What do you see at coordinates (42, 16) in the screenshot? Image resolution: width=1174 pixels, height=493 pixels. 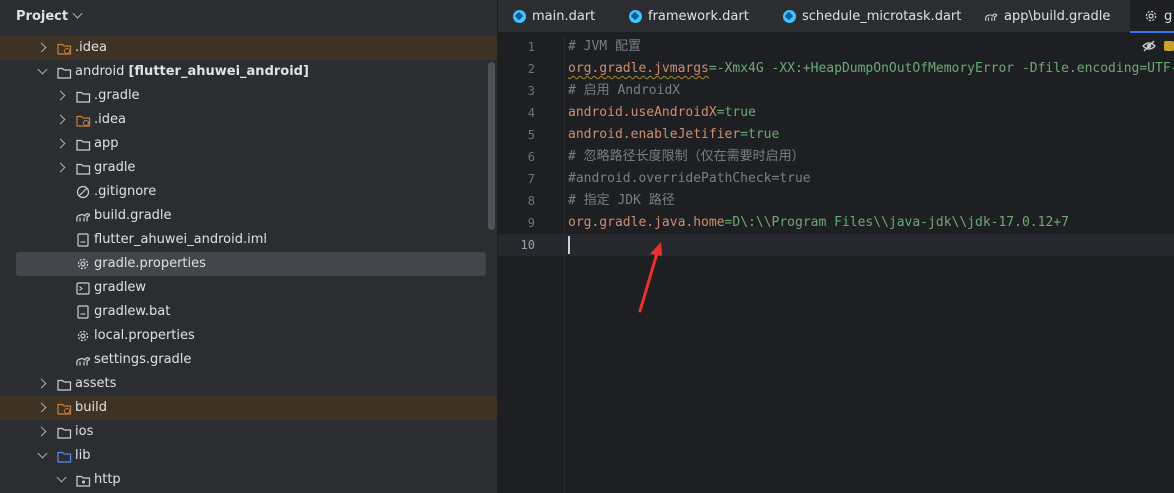 I see `project-title: Project` at bounding box center [42, 16].